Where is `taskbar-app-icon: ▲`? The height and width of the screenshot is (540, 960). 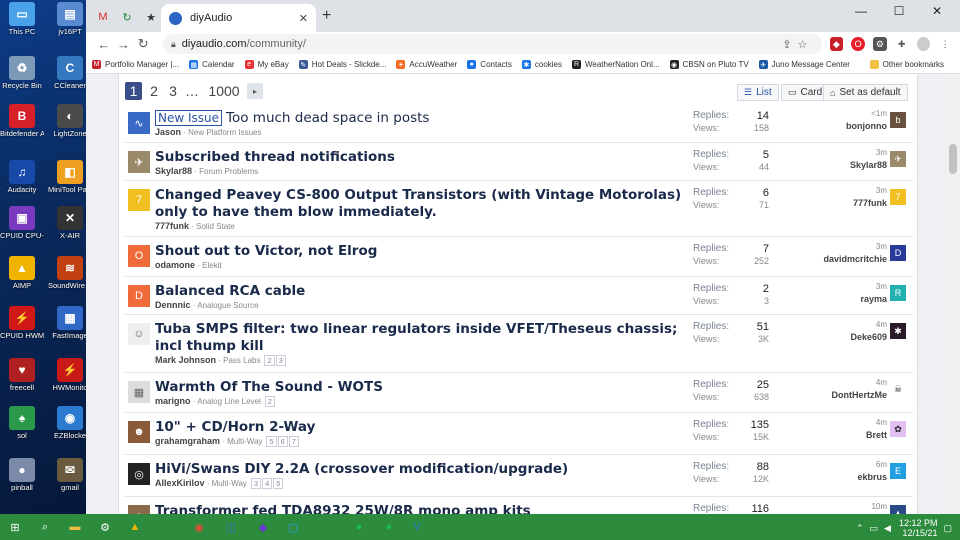
taskbar-app-icon: ▲ is located at coordinates (135, 527).